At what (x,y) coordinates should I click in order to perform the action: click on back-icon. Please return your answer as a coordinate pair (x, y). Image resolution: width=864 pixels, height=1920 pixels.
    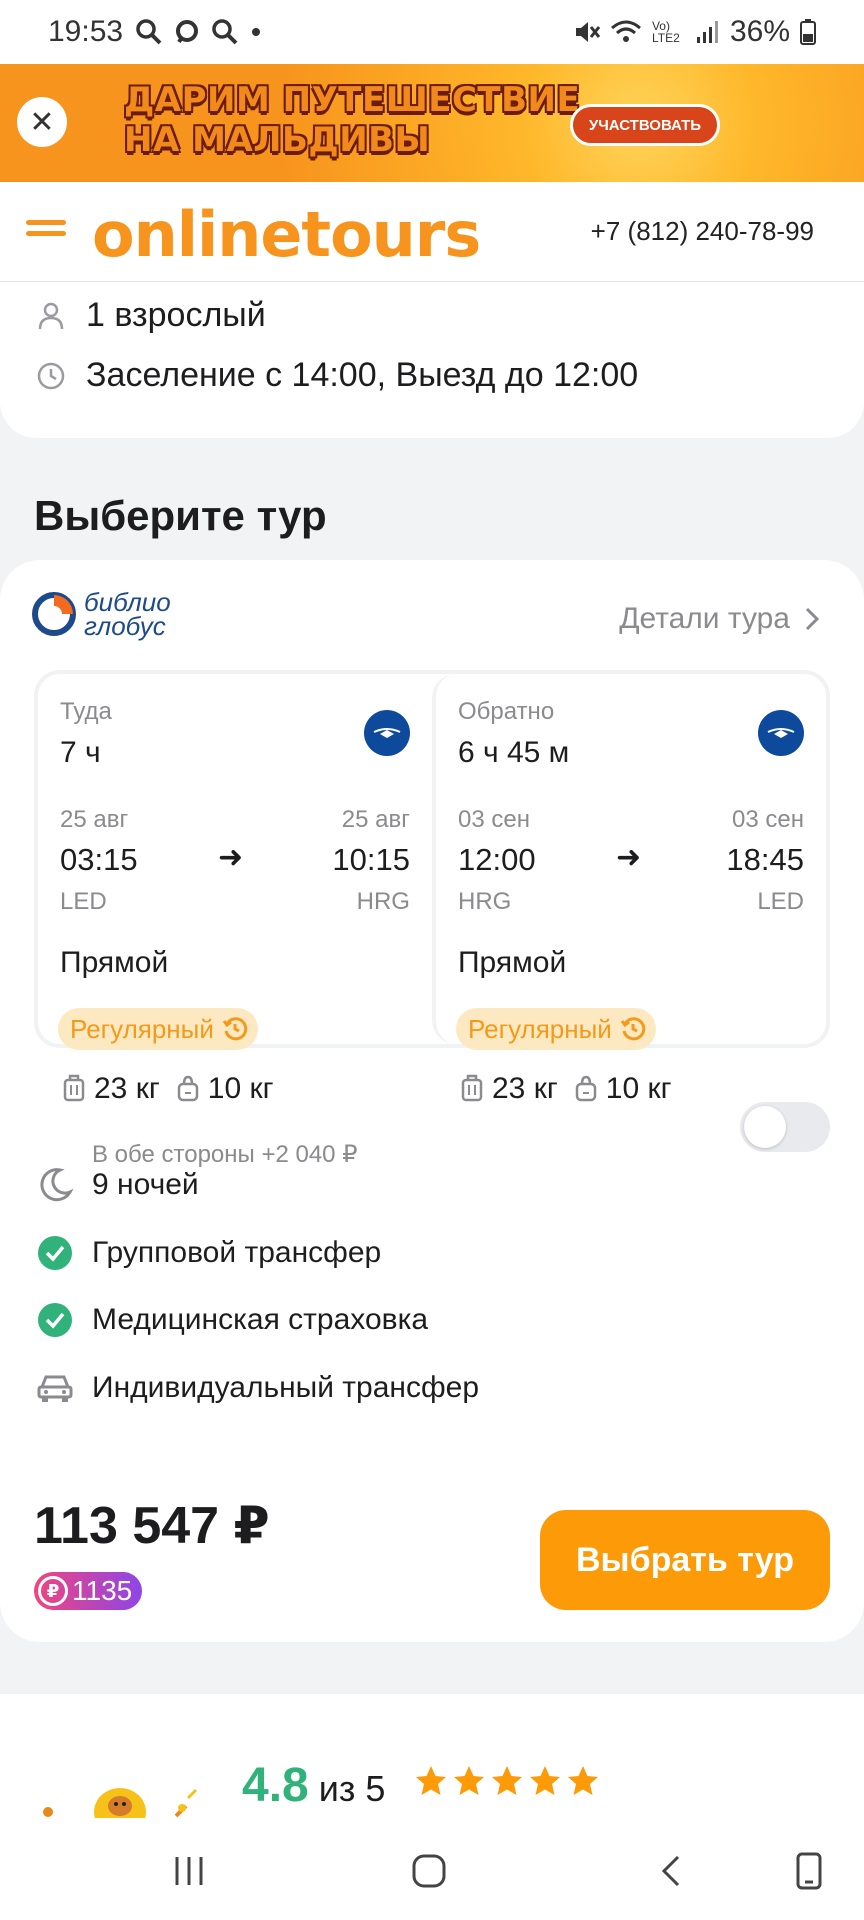
    Looking at the image, I should click on (670, 1871).